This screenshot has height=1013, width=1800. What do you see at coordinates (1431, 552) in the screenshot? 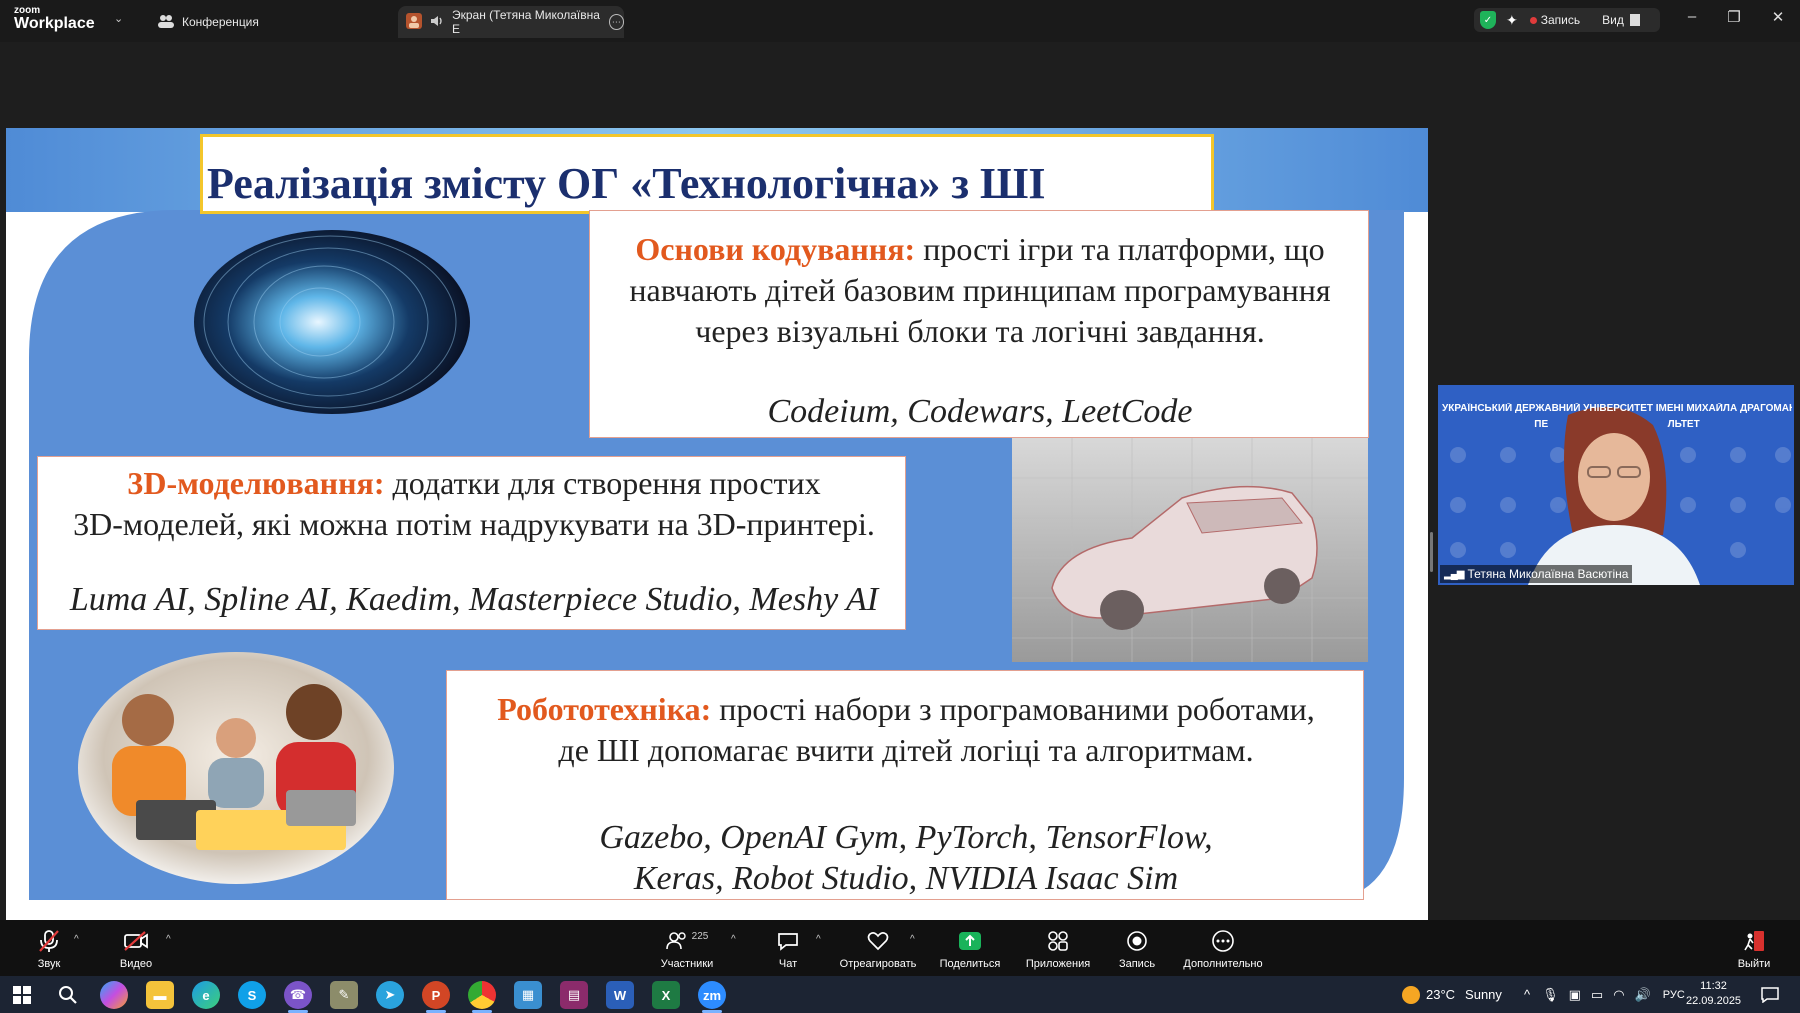
I see `panel-resize-handle` at bounding box center [1431, 552].